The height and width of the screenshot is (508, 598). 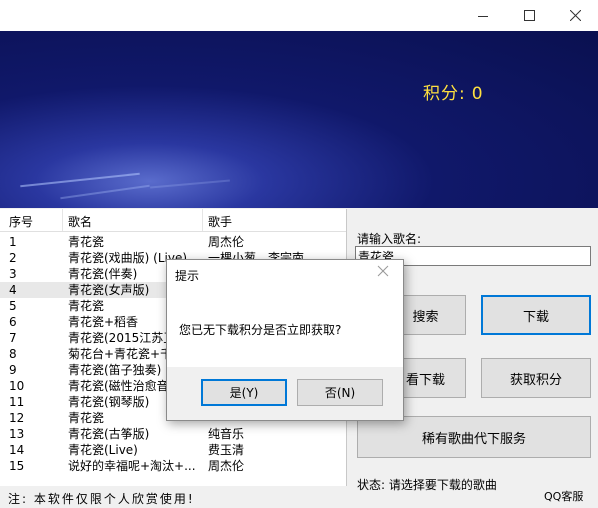 I want to click on rare-song-service-button: 稀有歌曲代下服务, so click(x=474, y=437).